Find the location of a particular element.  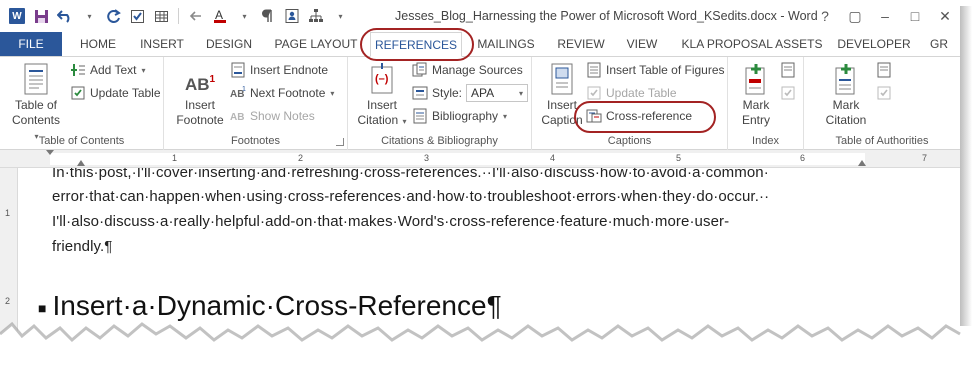

word-app-icon: W is located at coordinates (17, 16).